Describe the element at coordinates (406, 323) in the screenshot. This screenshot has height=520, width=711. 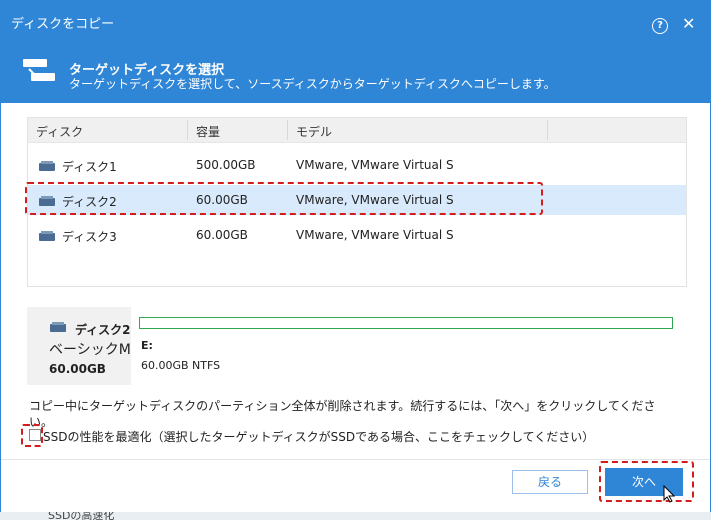
I see `partition-usage-bar` at that location.